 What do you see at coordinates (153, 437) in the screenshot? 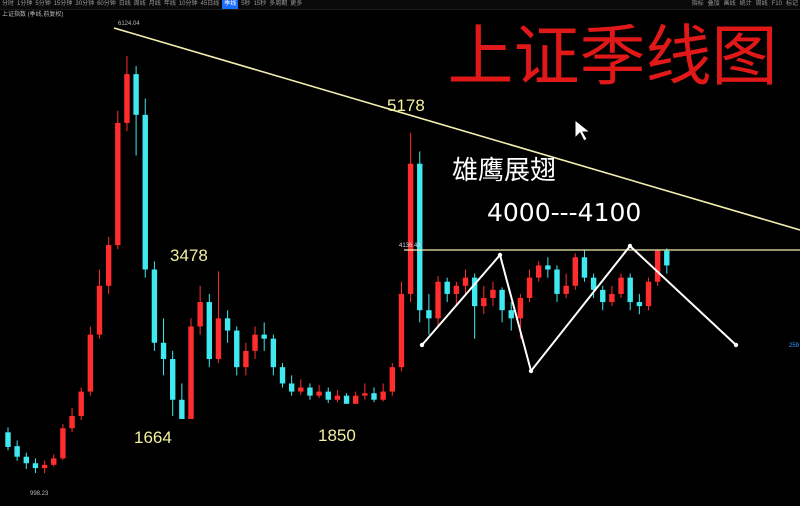
I see `low-label-1664: 1664` at bounding box center [153, 437].